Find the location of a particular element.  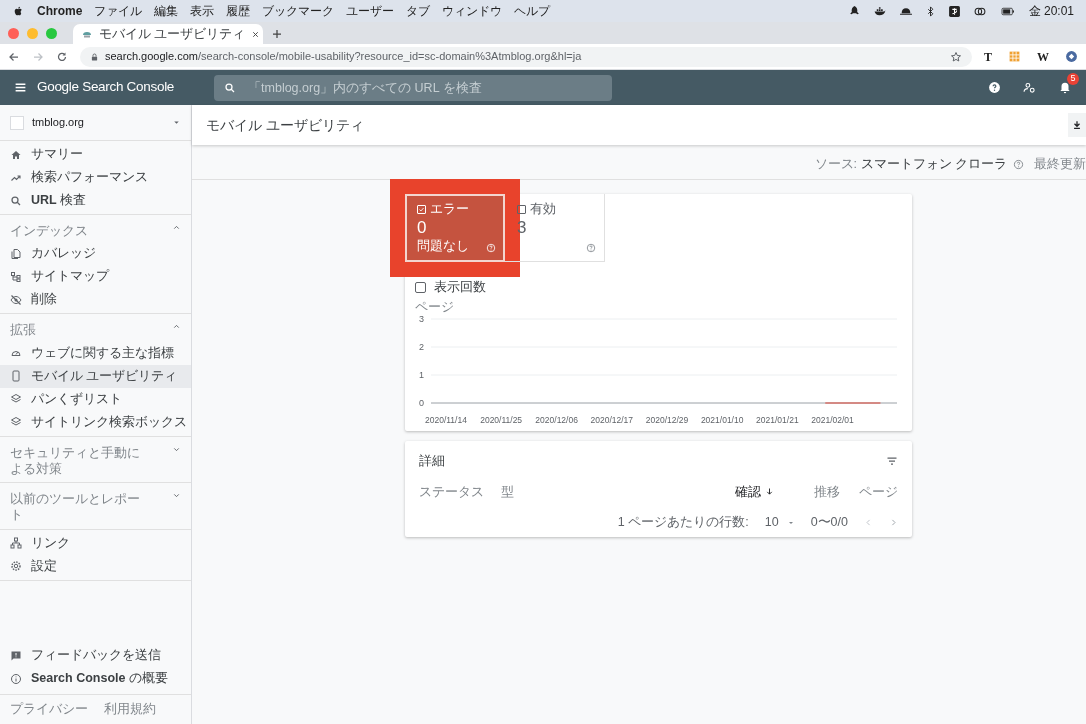

axis-tick-label: 3 is located at coordinates (421, 318).